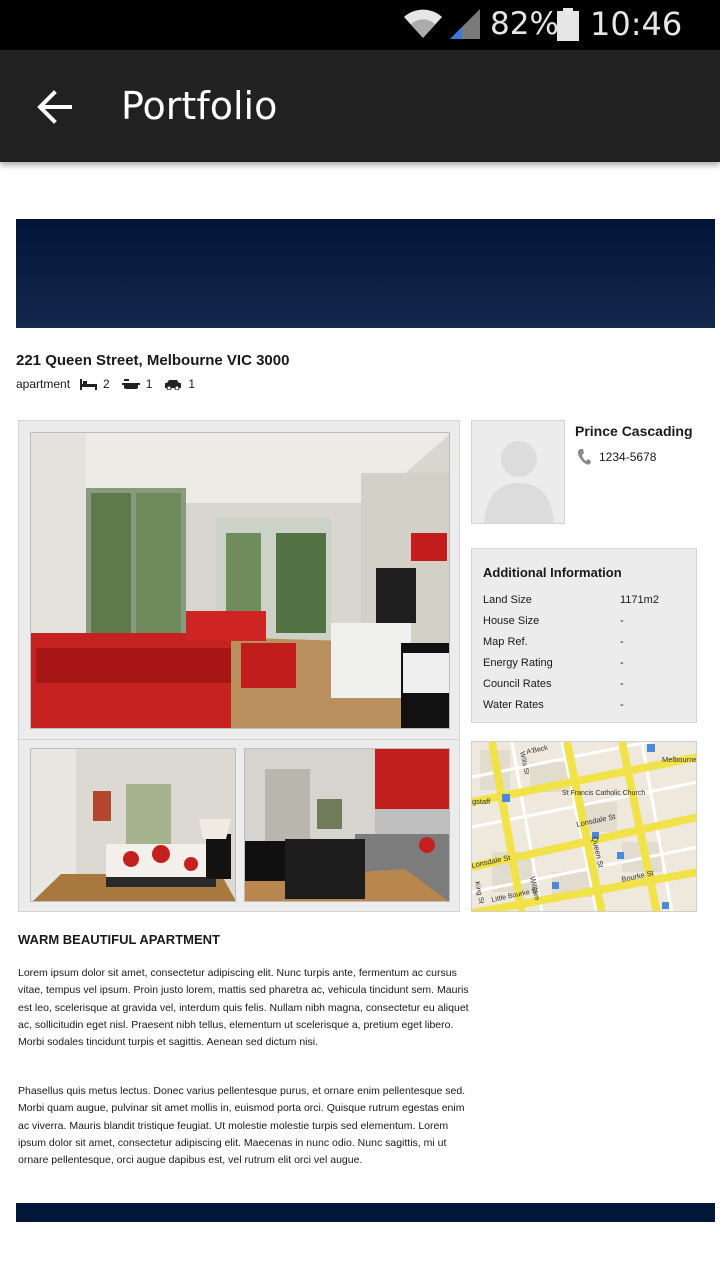 Image resolution: width=720 pixels, height=1280 pixels. What do you see at coordinates (603, 793) in the screenshot?
I see `map-label-st-francis: St Francis Catholic Church` at bounding box center [603, 793].